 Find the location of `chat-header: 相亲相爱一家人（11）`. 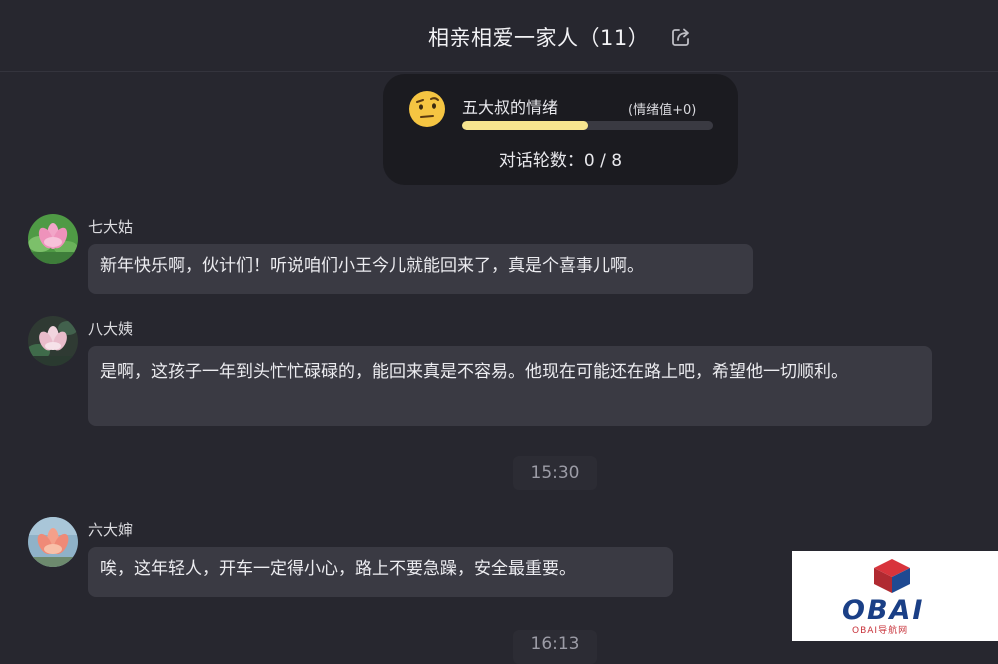

chat-header: 相亲相爱一家人（11） is located at coordinates (499, 36).